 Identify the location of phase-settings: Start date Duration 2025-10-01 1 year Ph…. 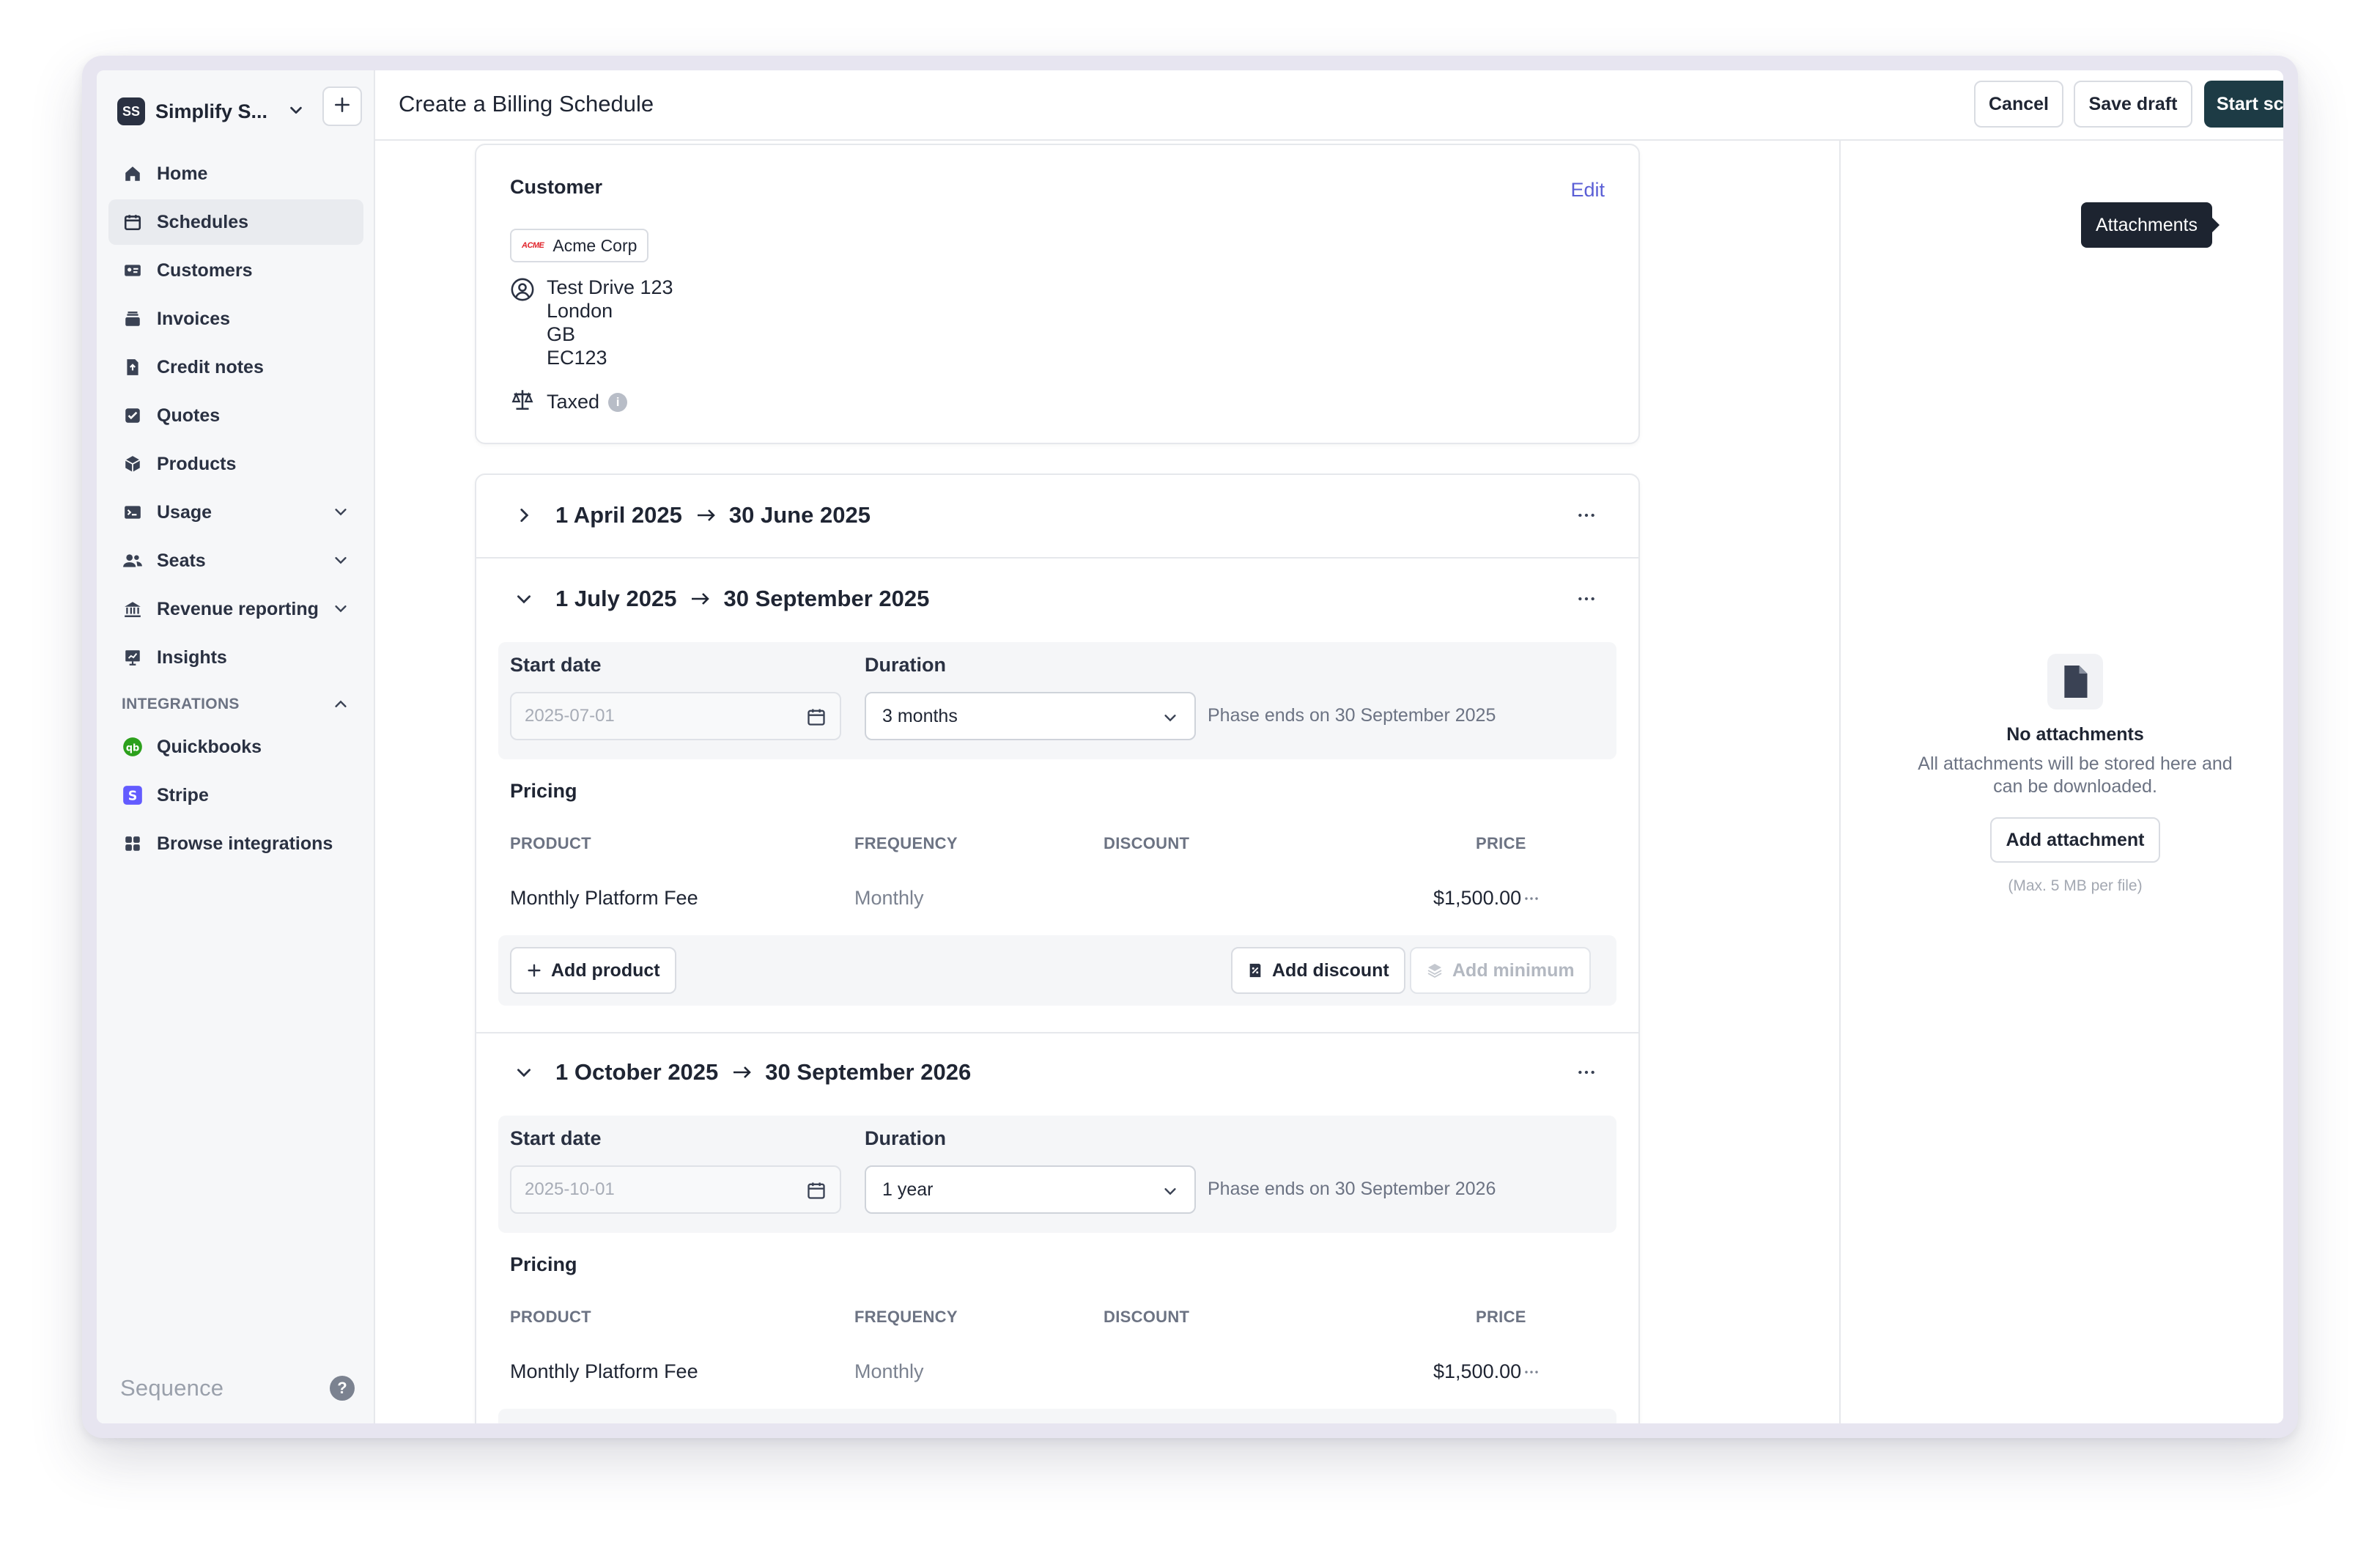
(1057, 1174).